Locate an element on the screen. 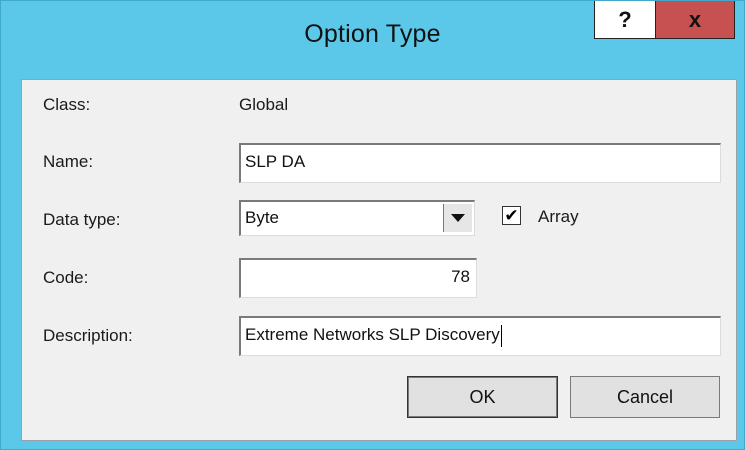 Image resolution: width=745 pixels, height=450 pixels. array-label: Array is located at coordinates (558, 217).